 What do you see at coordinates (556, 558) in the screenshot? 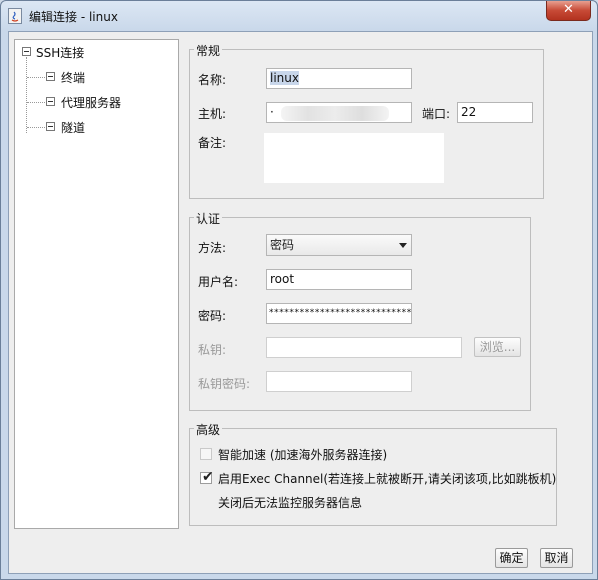
I see `cancel-button: 取消` at bounding box center [556, 558].